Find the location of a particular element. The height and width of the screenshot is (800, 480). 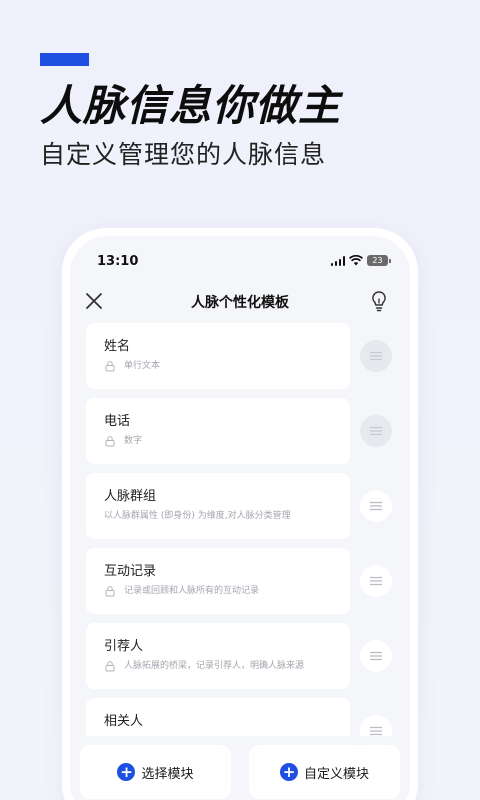

status-icons: 23 is located at coordinates (360, 260).